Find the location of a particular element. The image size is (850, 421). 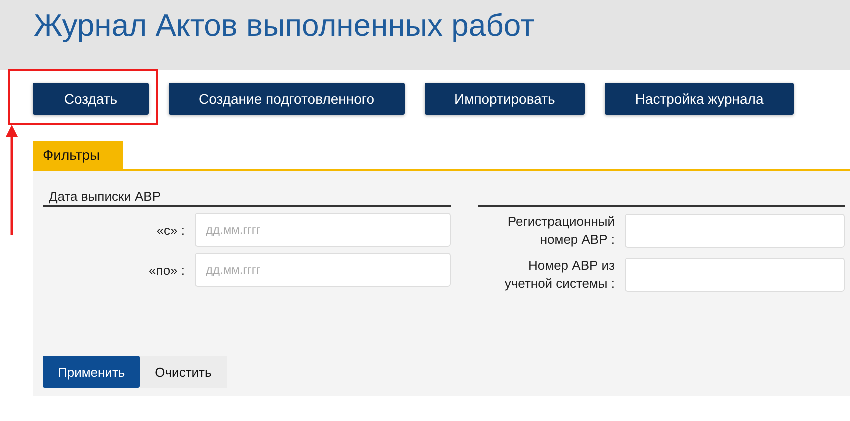

field-label: Регистрационный номер АВР : is located at coordinates (560, 231).